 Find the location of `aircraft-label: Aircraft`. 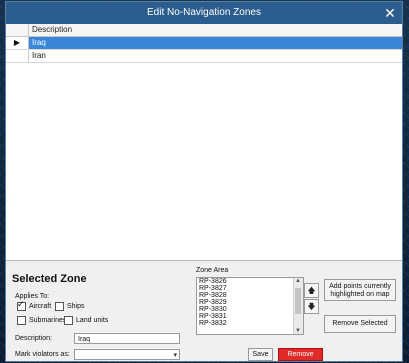

aircraft-label: Aircraft is located at coordinates (40, 306).